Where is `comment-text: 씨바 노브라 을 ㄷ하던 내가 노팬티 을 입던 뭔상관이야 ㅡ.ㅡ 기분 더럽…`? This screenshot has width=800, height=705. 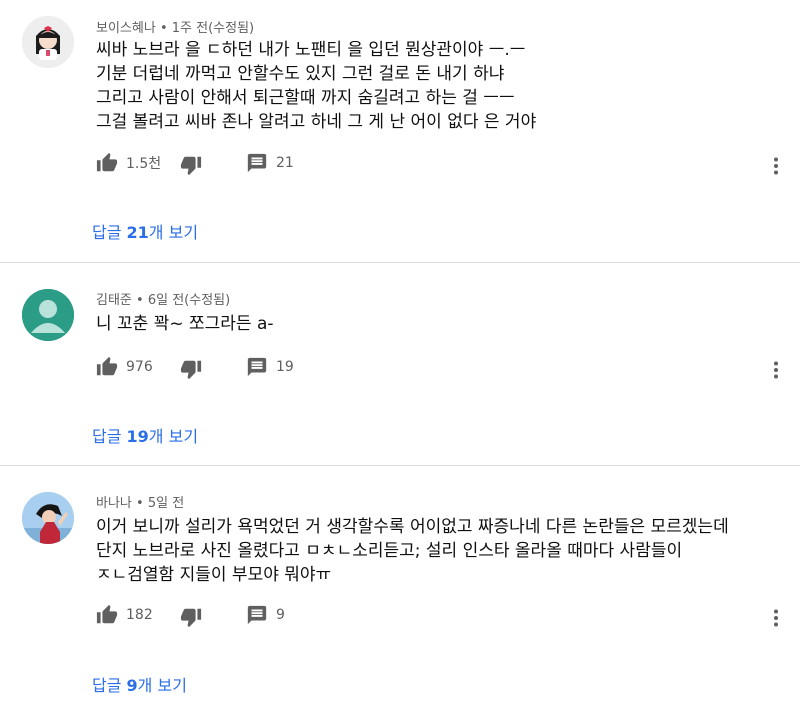
comment-text: 씨바 노브라 을 ㄷ하던 내가 노팬티 을 입던 뭔상관이야 ㅡ.ㅡ 기분 더럽… is located at coordinates (316, 86).